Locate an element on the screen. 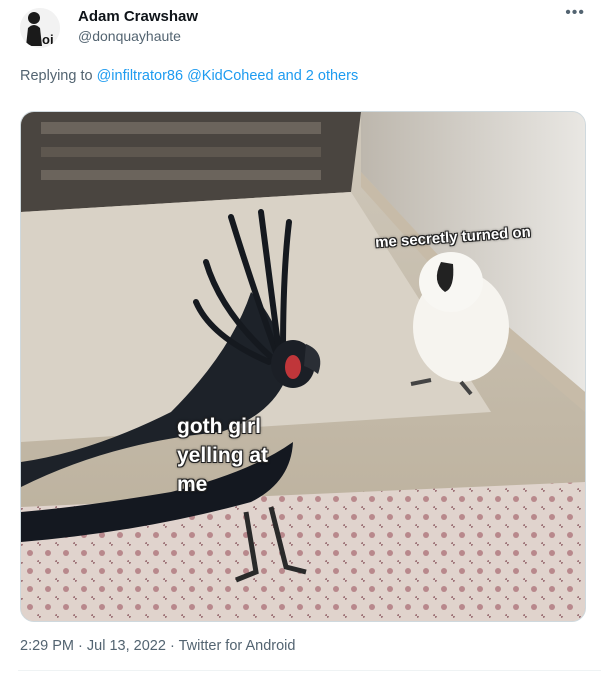 This screenshot has height=674, width=601. avatar-text: oi is located at coordinates (48, 39).